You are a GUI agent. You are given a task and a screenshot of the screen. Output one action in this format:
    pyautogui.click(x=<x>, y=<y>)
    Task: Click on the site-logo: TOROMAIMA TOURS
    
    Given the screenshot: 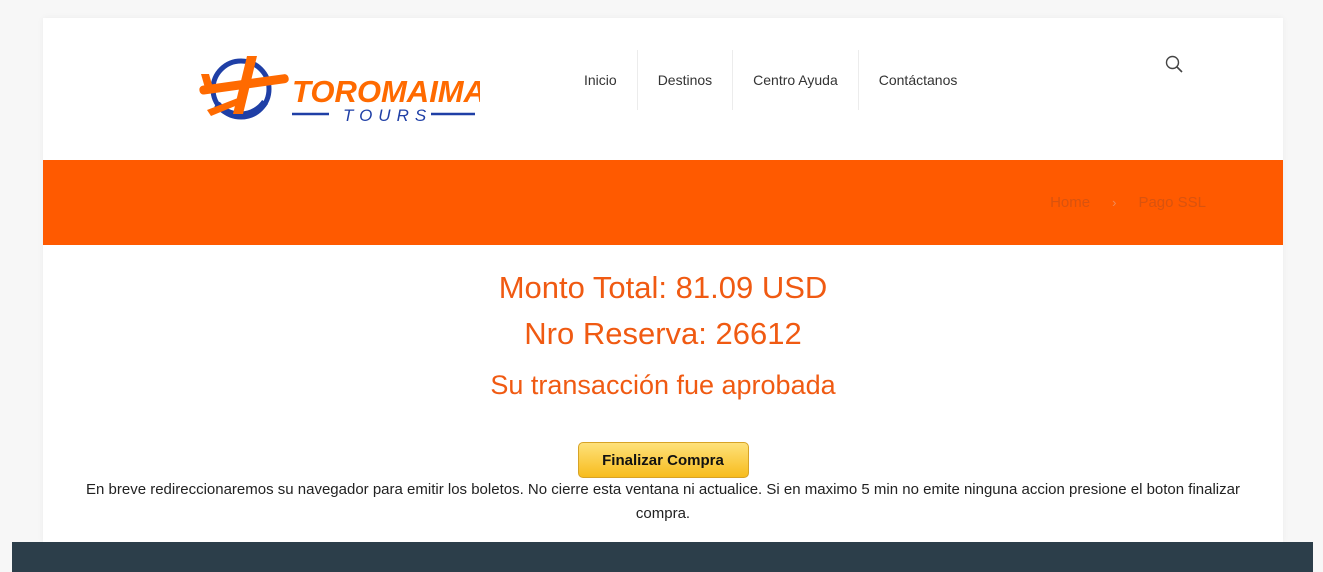 What is the action you would take?
    pyautogui.click(x=337, y=89)
    